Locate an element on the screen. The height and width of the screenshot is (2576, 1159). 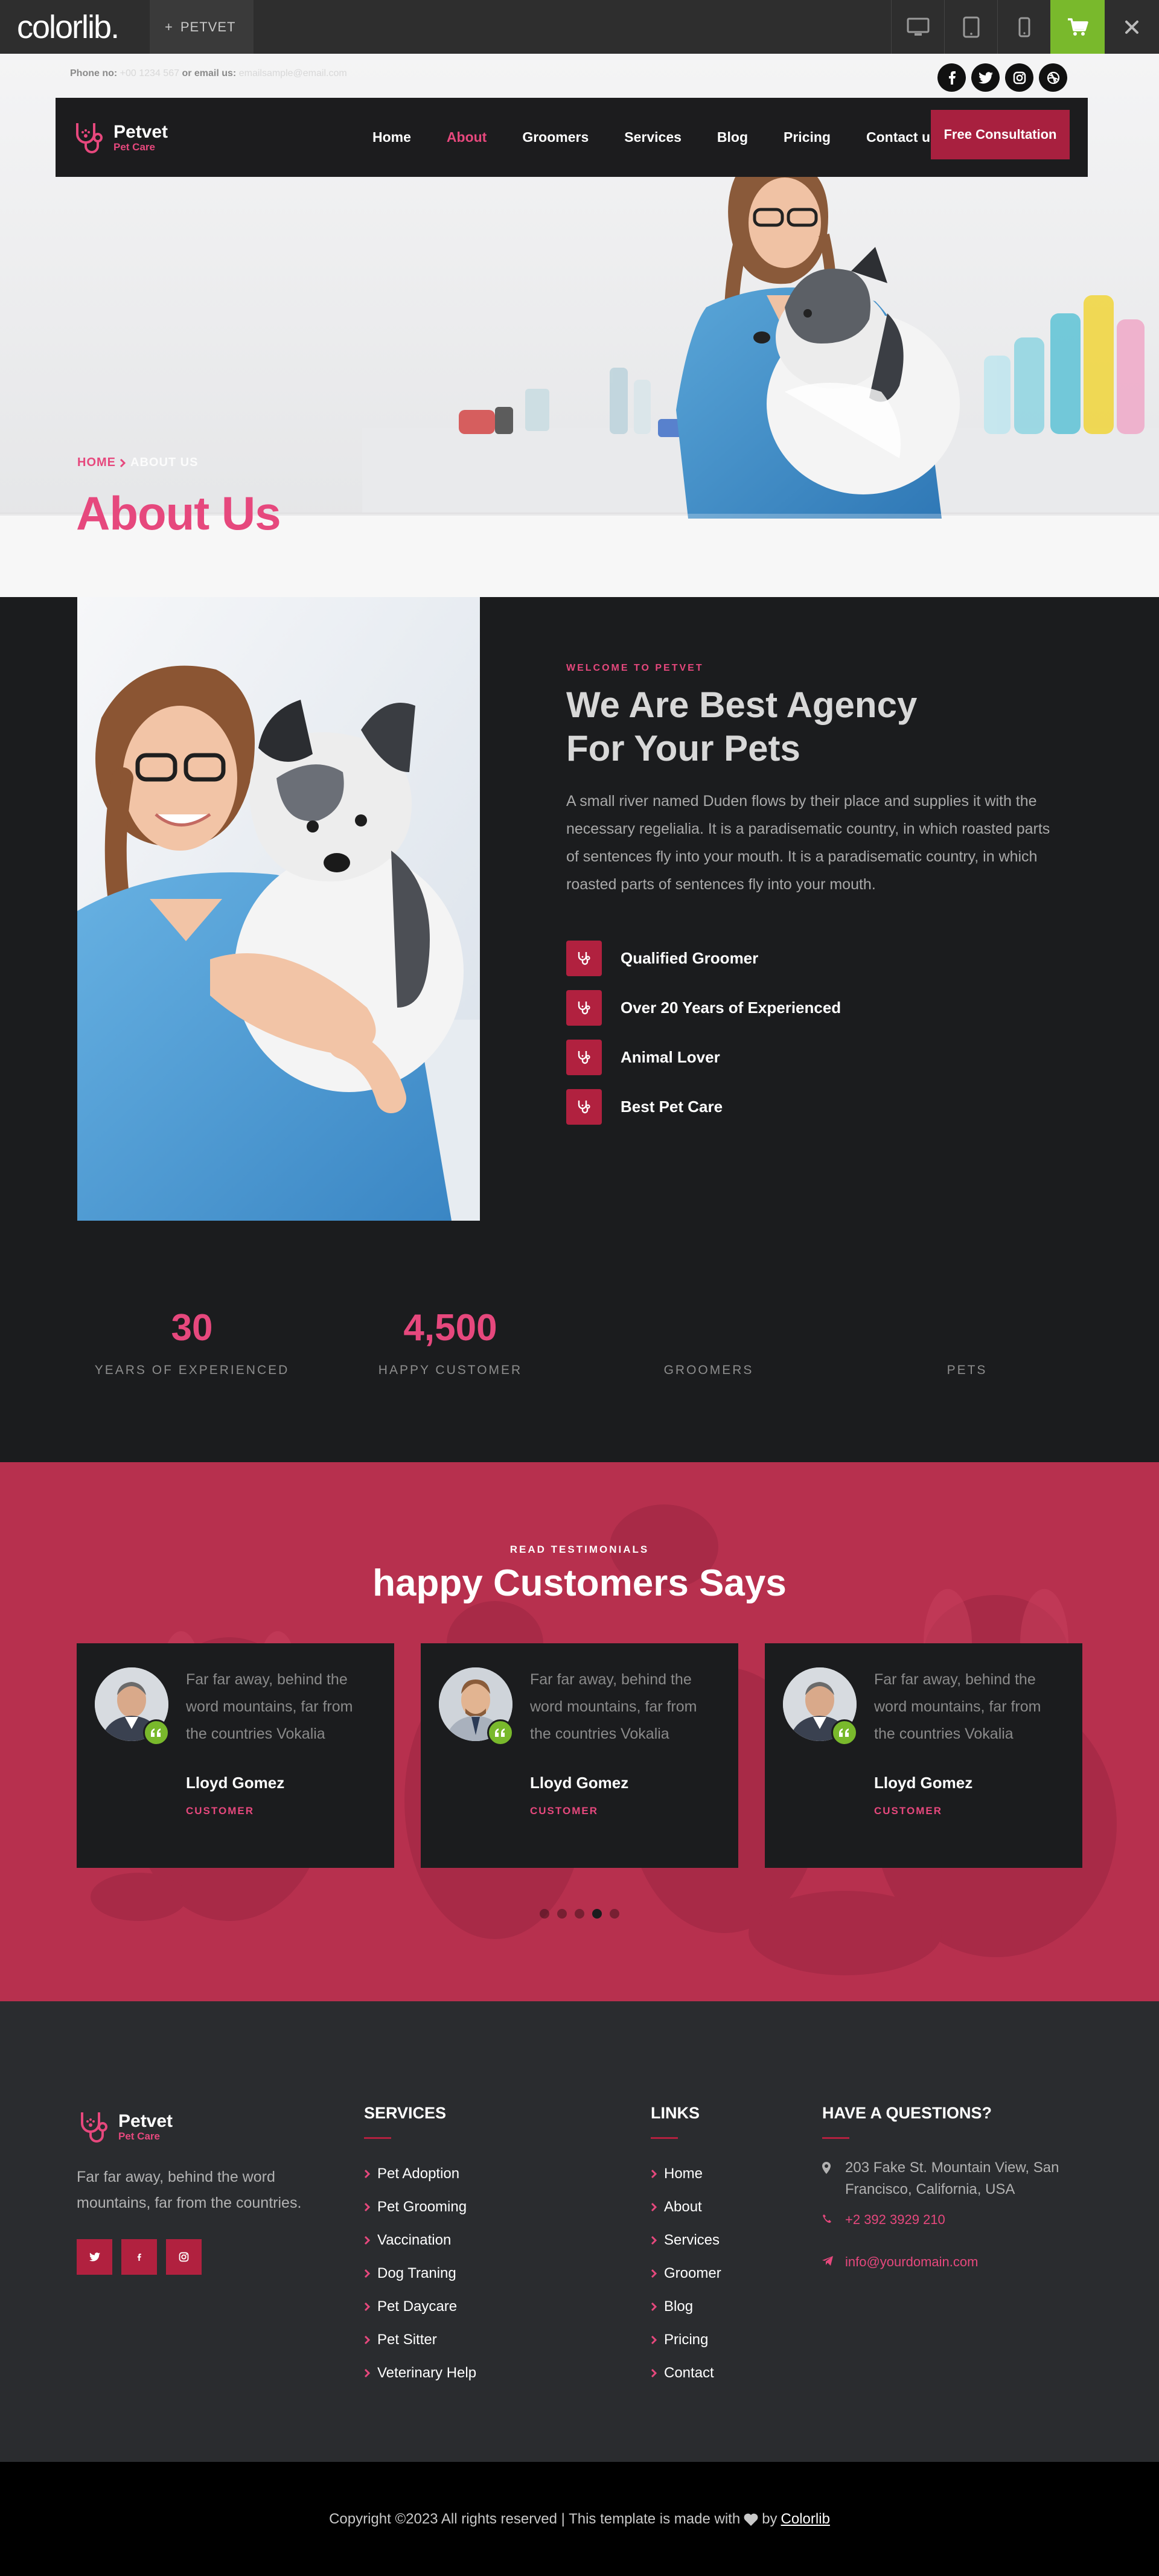
brand-name: Petvet is located at coordinates (140, 132).